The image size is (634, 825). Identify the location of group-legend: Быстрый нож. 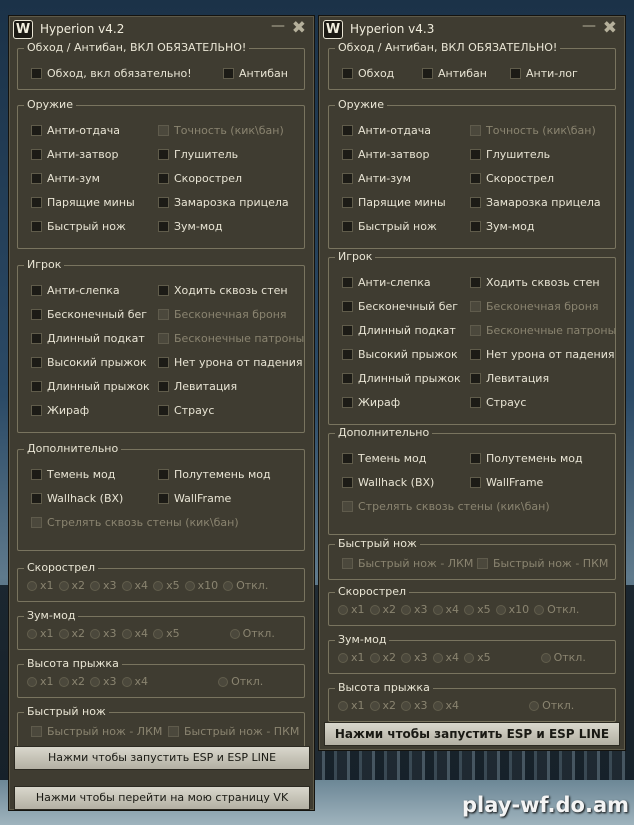
(66, 711).